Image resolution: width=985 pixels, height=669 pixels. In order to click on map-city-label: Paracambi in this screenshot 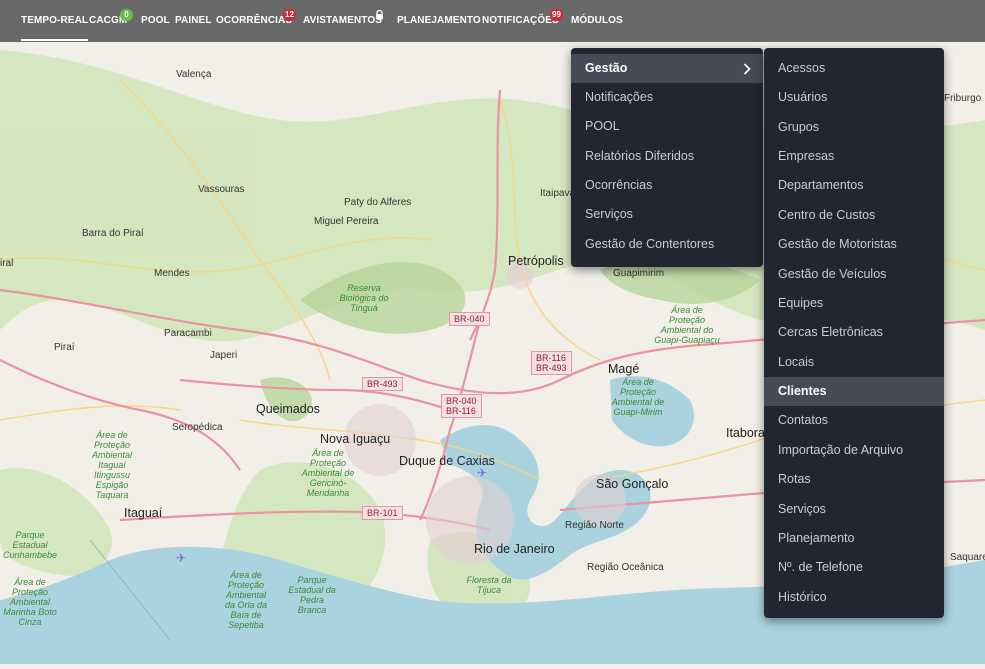, I will do `click(188, 333)`.